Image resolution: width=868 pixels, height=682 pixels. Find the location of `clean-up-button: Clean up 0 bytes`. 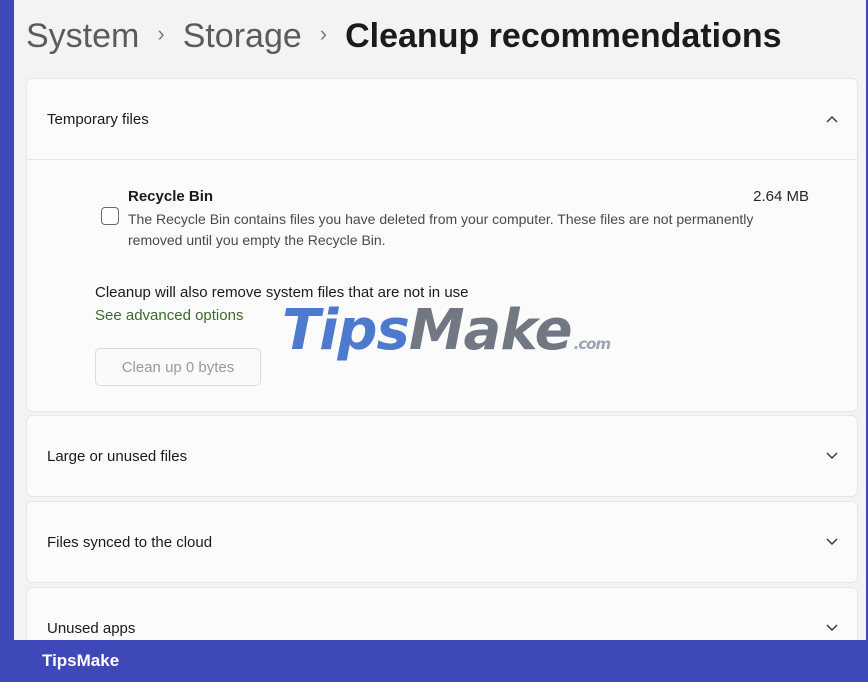

clean-up-button: Clean up 0 bytes is located at coordinates (178, 367).